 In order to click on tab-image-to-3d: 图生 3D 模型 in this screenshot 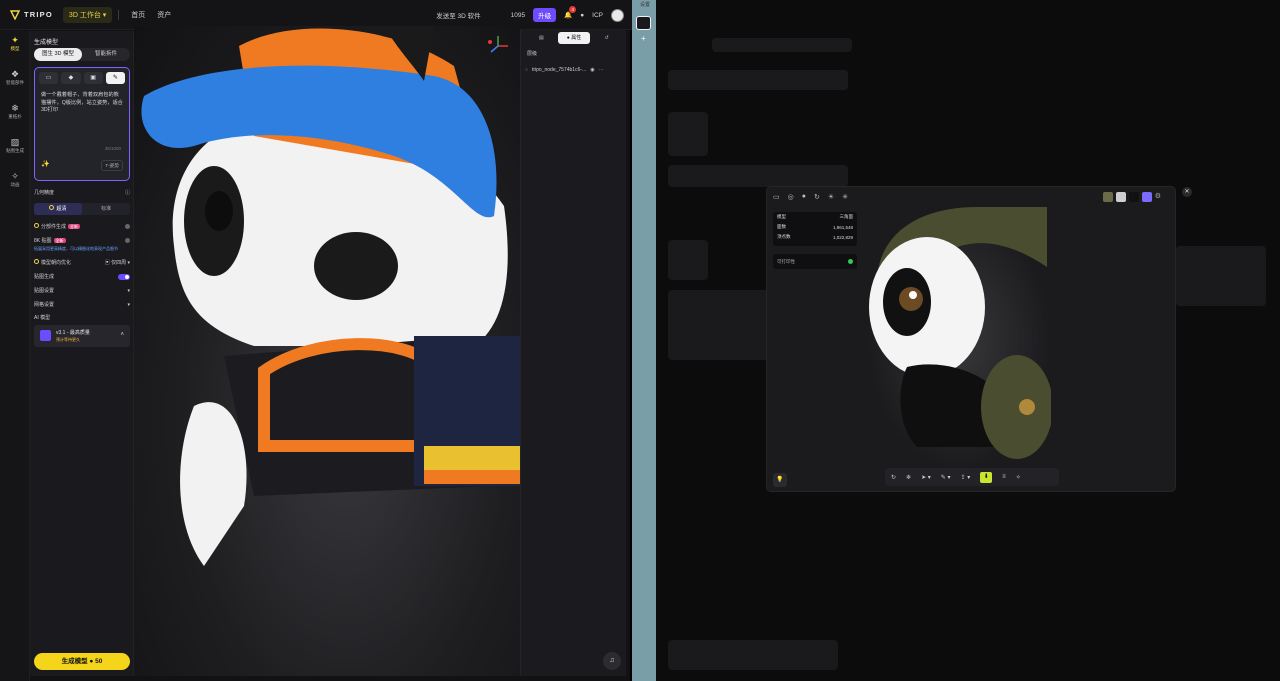, I will do `click(58, 54)`.